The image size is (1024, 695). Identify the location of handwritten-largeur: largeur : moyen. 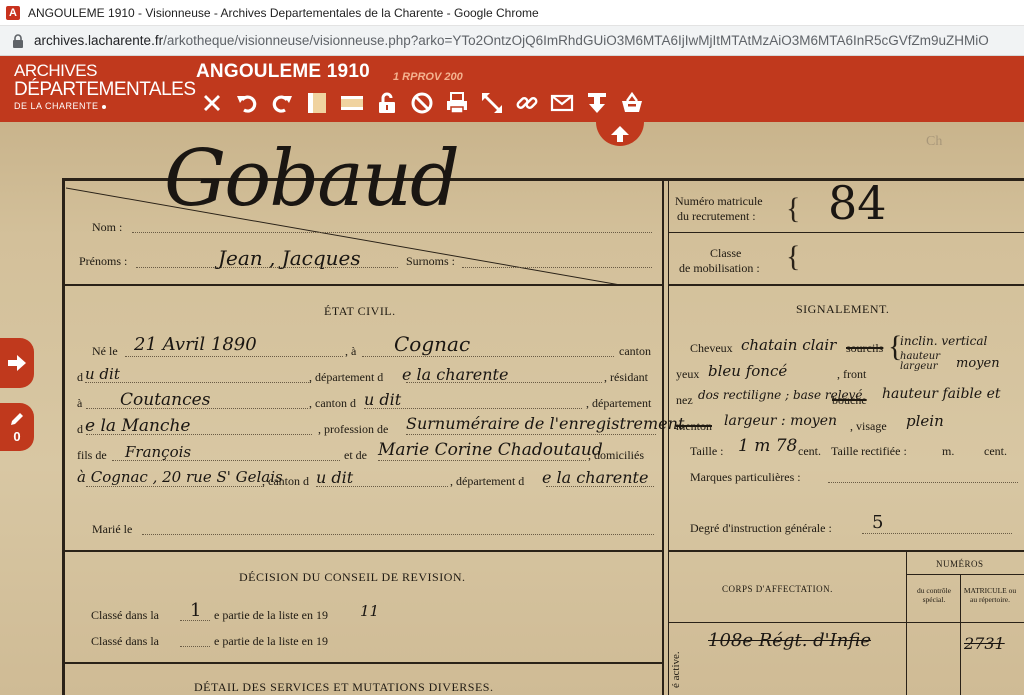
(781, 421).